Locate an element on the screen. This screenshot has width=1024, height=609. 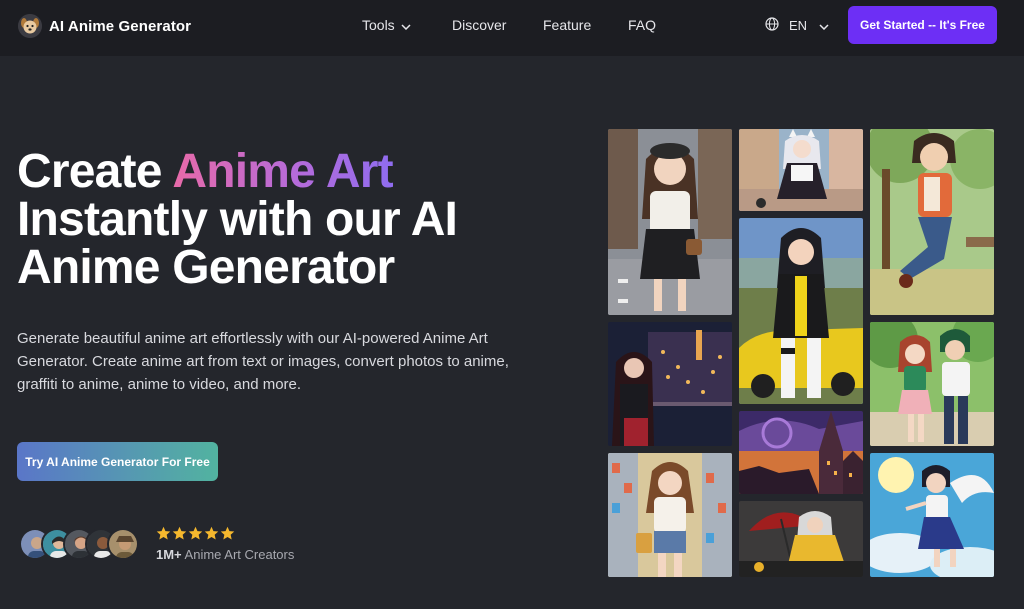
gallery-image-samurai-umbrella is located at coordinates (801, 539).